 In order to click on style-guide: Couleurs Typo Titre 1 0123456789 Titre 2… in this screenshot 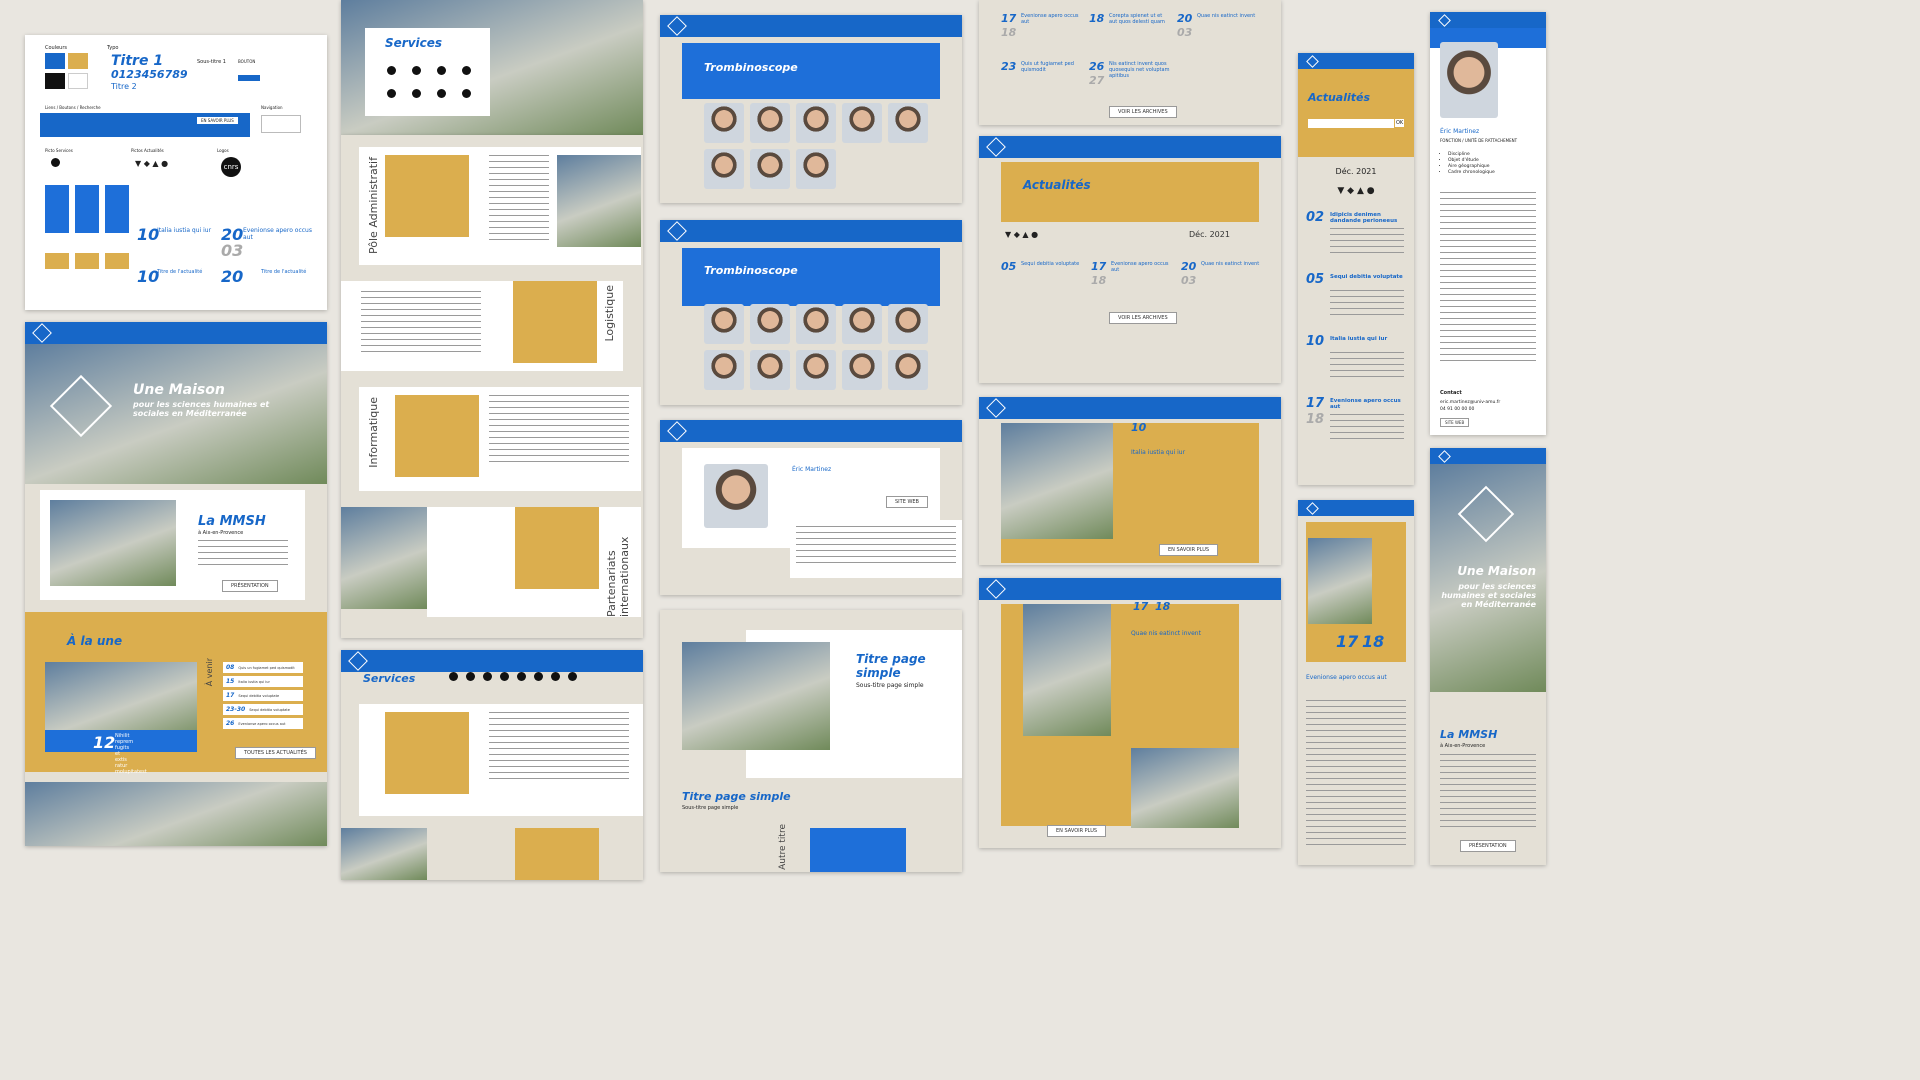, I will do `click(176, 172)`.